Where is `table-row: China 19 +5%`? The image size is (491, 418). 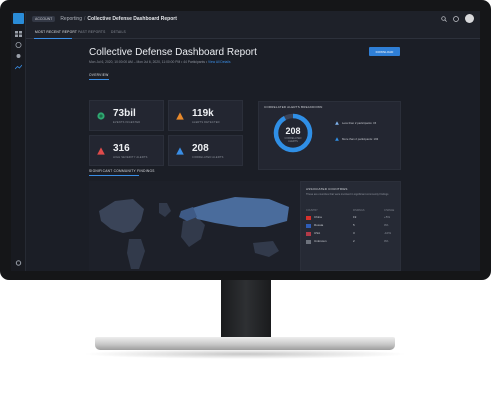
table-row: China 19 +5% is located at coordinates (351, 218).